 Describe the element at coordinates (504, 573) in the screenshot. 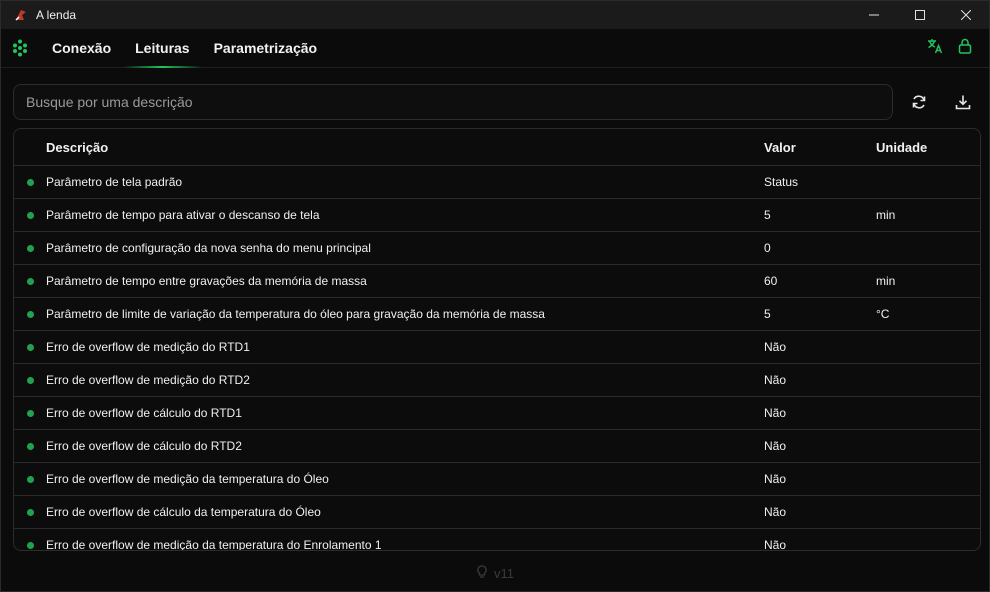

I see `version-label: v11` at that location.